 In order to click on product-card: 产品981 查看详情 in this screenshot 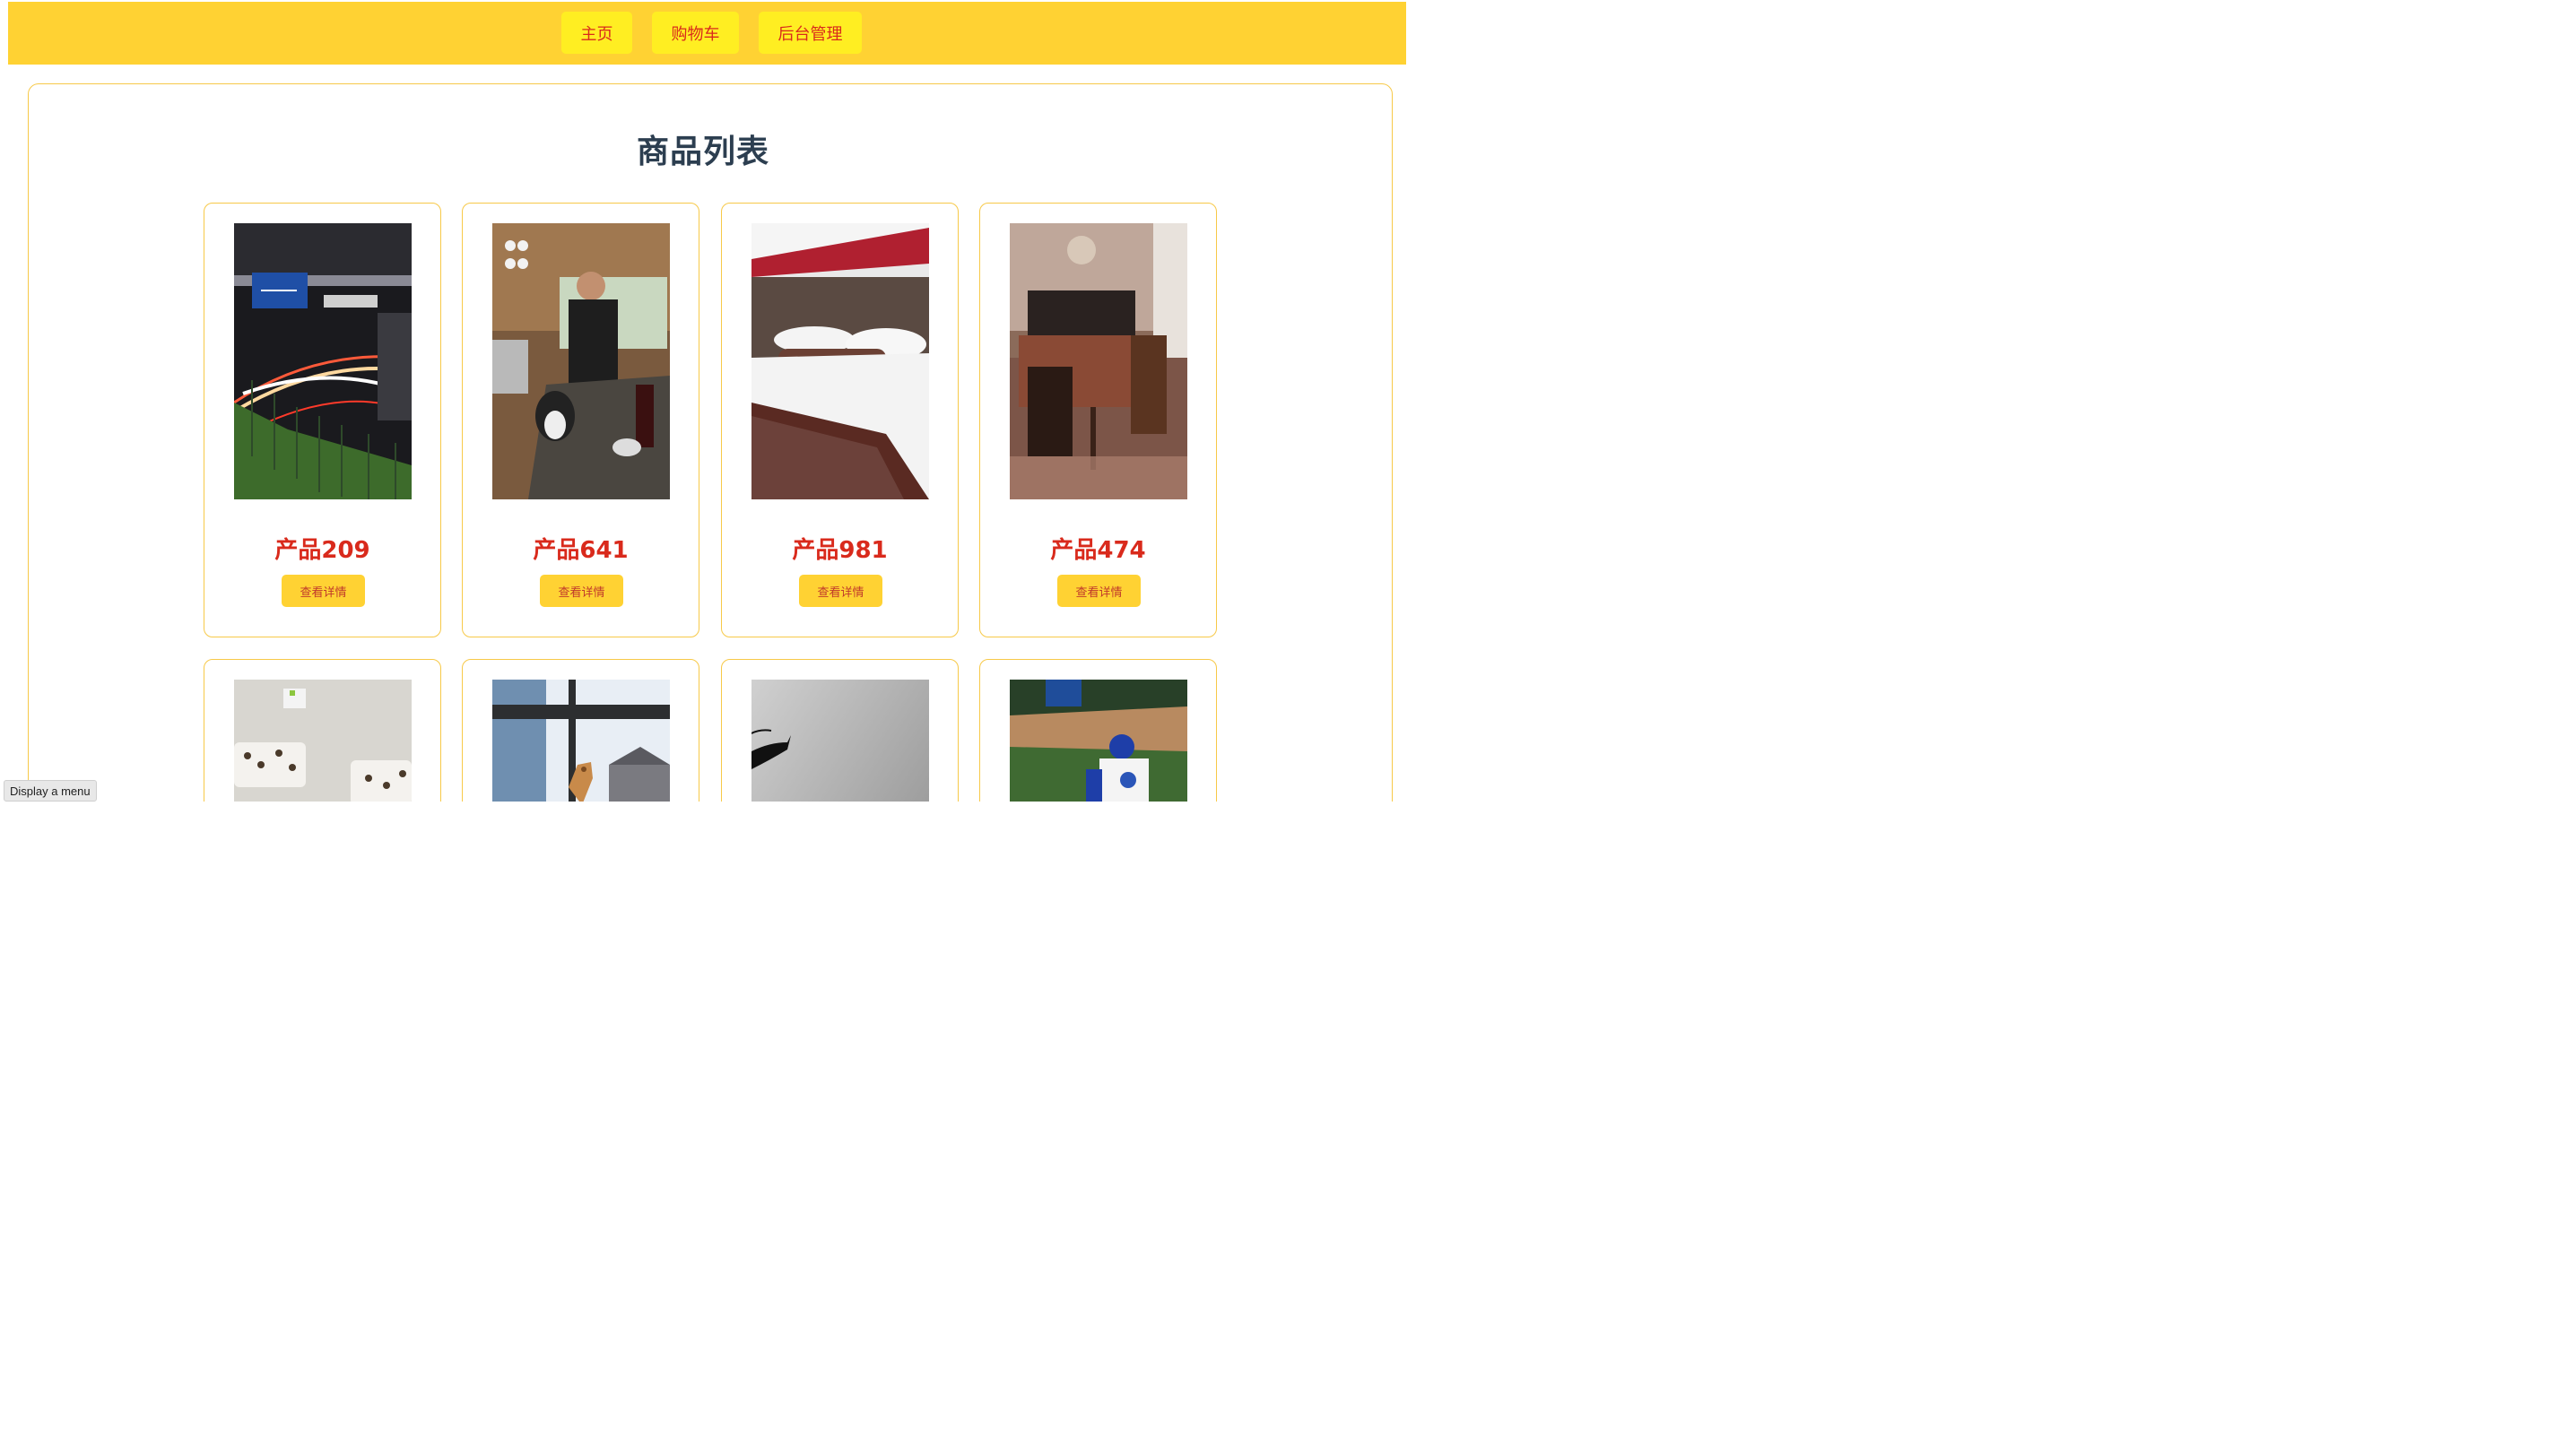, I will do `click(840, 420)`.